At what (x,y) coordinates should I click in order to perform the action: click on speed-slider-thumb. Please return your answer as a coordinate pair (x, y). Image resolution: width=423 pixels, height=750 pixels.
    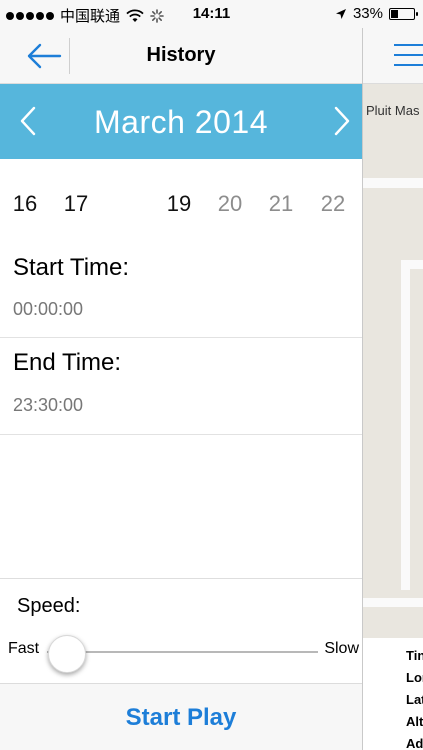
    Looking at the image, I should click on (67, 654).